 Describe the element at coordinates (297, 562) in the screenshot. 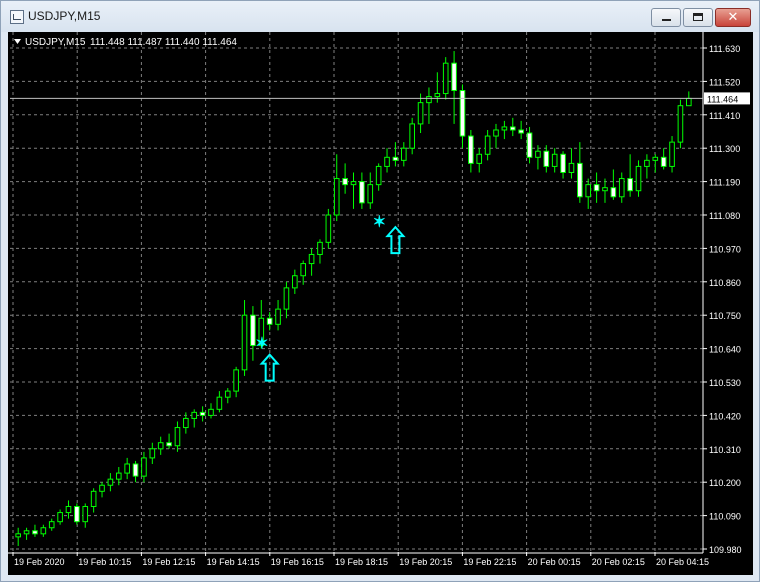

I see `x-tick-label: 19 Feb 16:15` at that location.